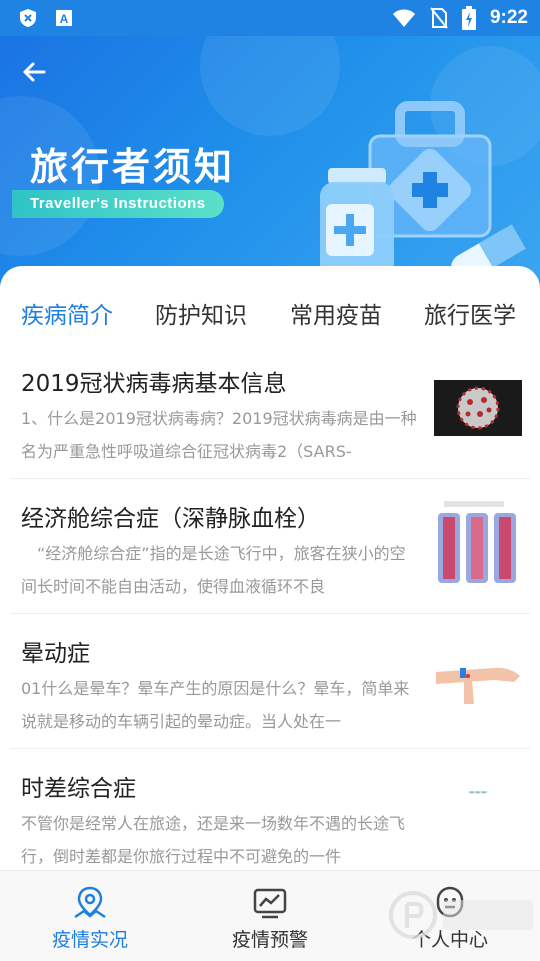 The image size is (540, 961). What do you see at coordinates (508, 17) in the screenshot?
I see `clock-time: 9:22` at bounding box center [508, 17].